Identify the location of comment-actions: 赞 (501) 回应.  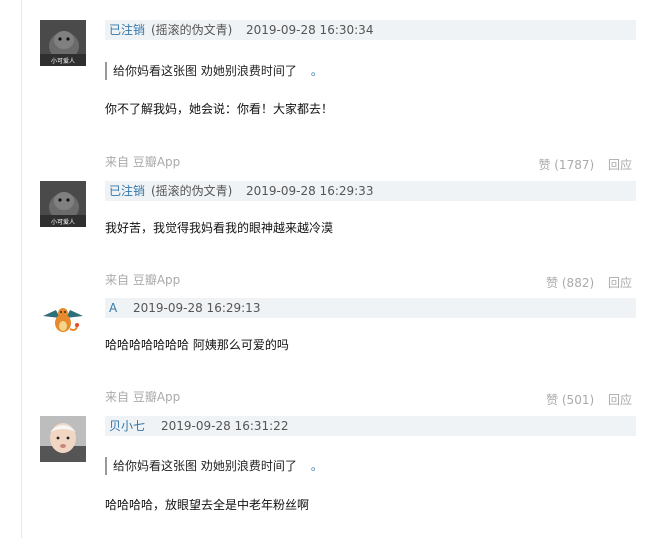
(584, 400).